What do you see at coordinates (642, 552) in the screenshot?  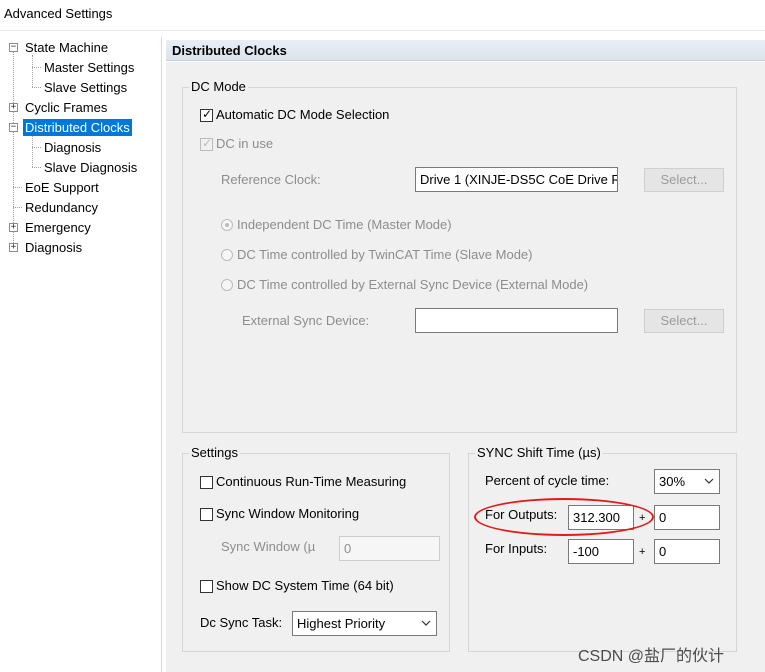 I see `for-inputs-plus: +` at bounding box center [642, 552].